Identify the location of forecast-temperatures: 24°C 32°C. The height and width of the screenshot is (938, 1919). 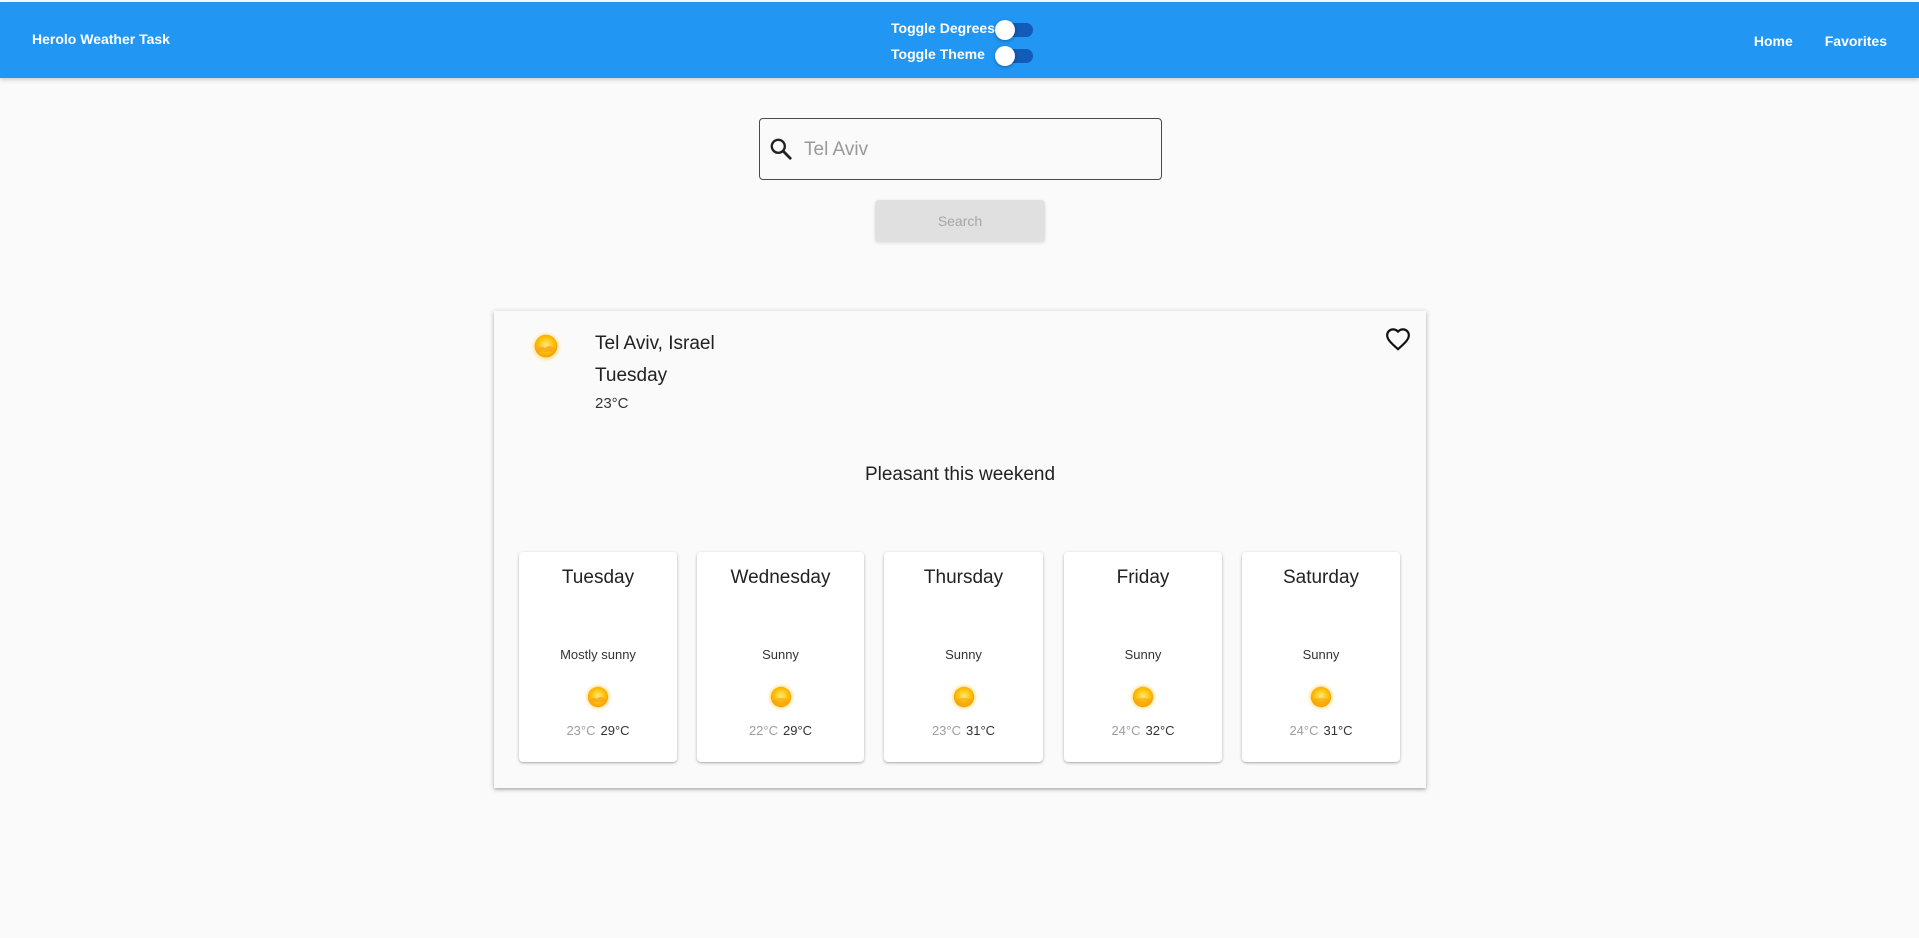
(1143, 730).